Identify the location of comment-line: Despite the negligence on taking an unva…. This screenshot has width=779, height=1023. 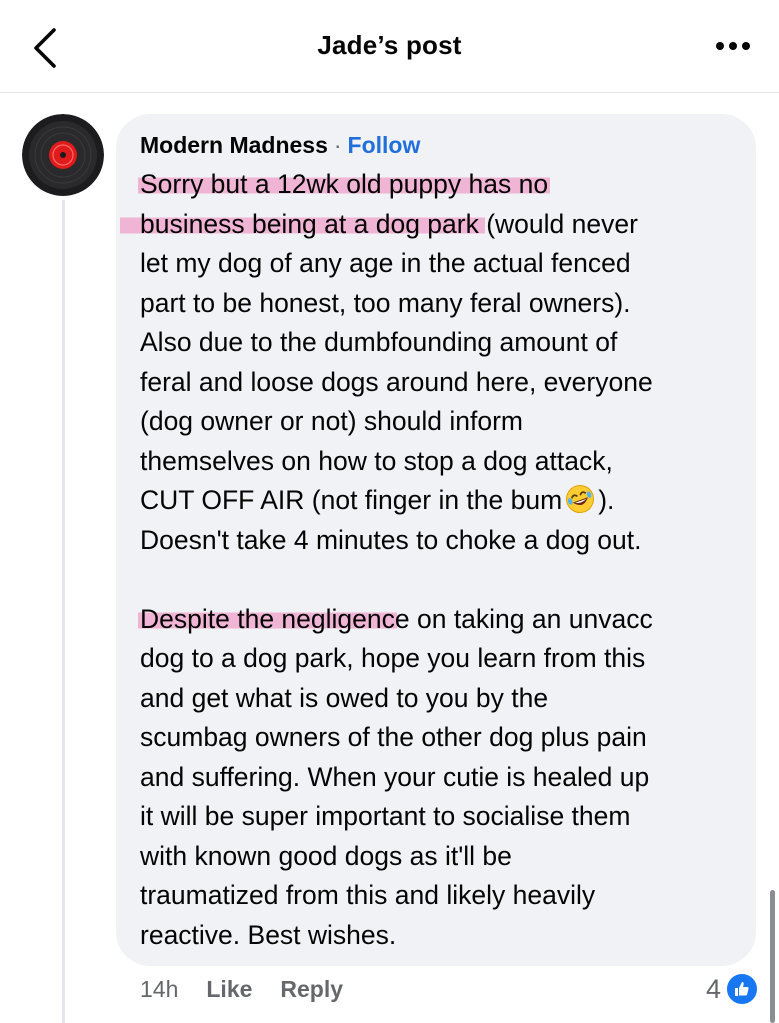
(439, 620).